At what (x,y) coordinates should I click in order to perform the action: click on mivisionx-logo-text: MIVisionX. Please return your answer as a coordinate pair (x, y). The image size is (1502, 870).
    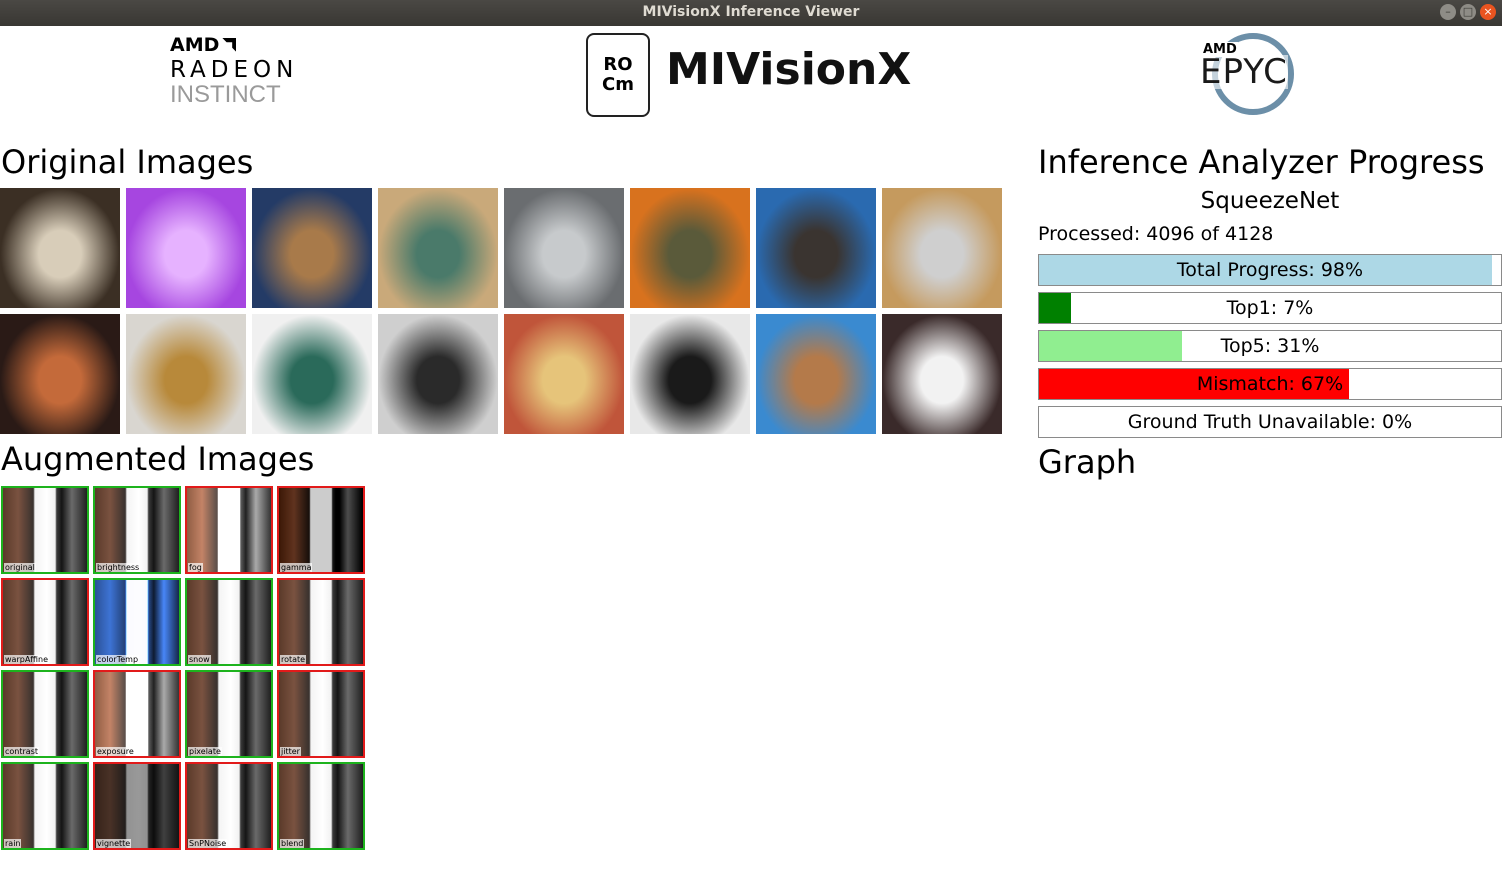
    Looking at the image, I should click on (789, 69).